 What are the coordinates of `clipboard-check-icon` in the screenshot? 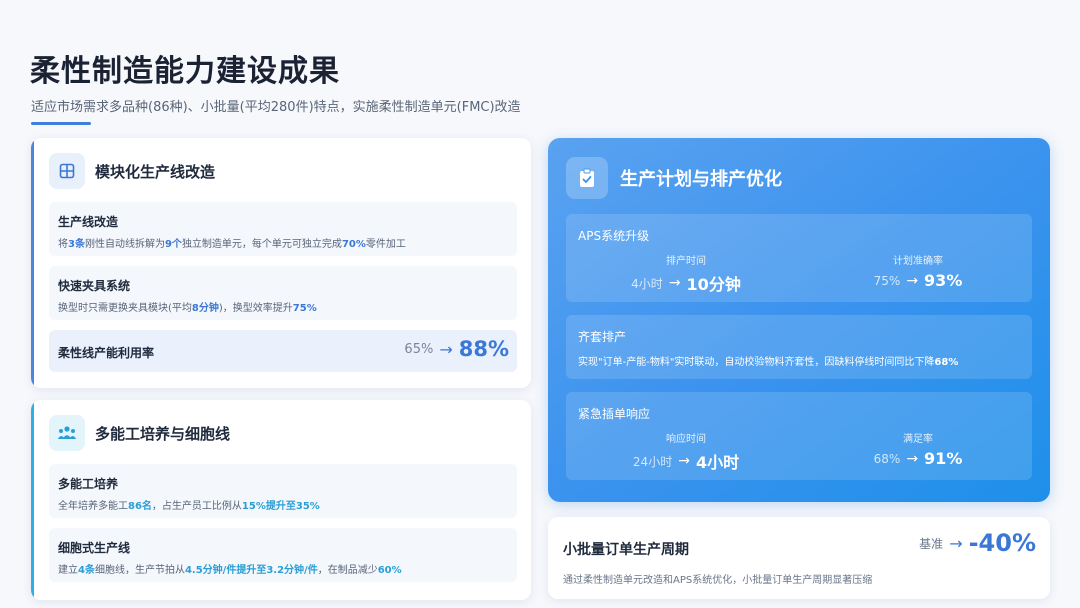 It's located at (587, 178).